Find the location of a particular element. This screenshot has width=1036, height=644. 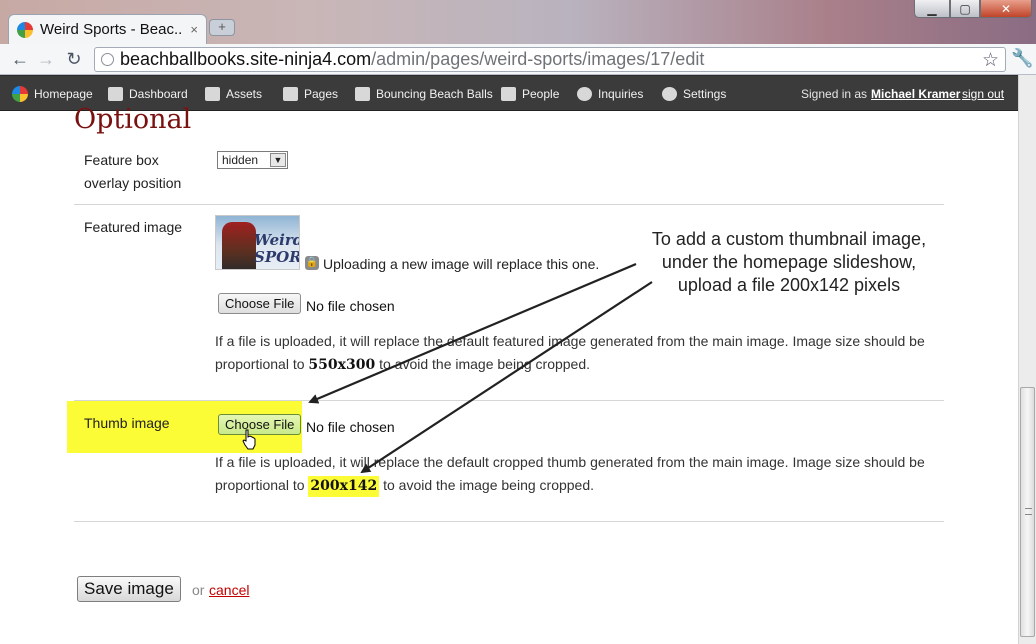

nav-item-settings: Settings is located at coordinates (694, 94).